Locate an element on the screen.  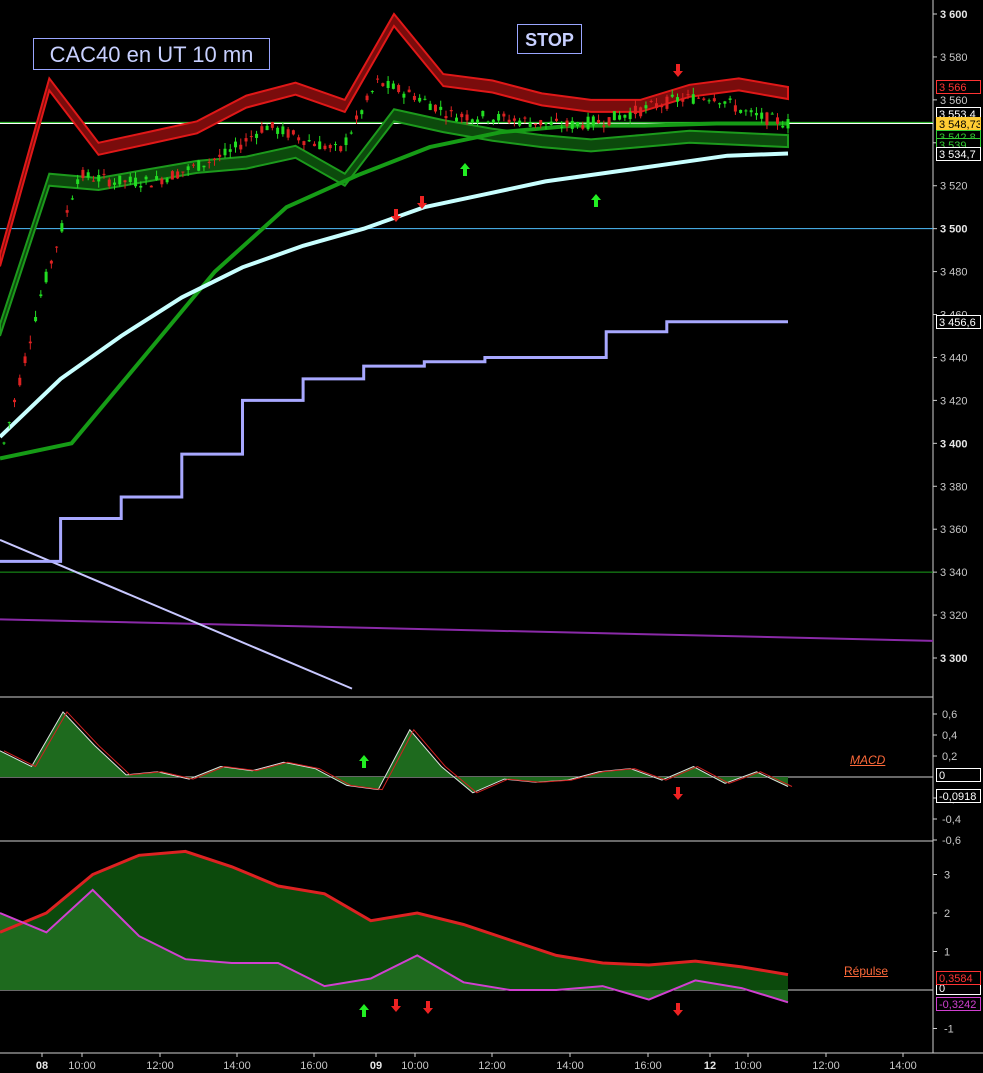
price-tick-label: 3 580 is located at coordinates (954, 58).